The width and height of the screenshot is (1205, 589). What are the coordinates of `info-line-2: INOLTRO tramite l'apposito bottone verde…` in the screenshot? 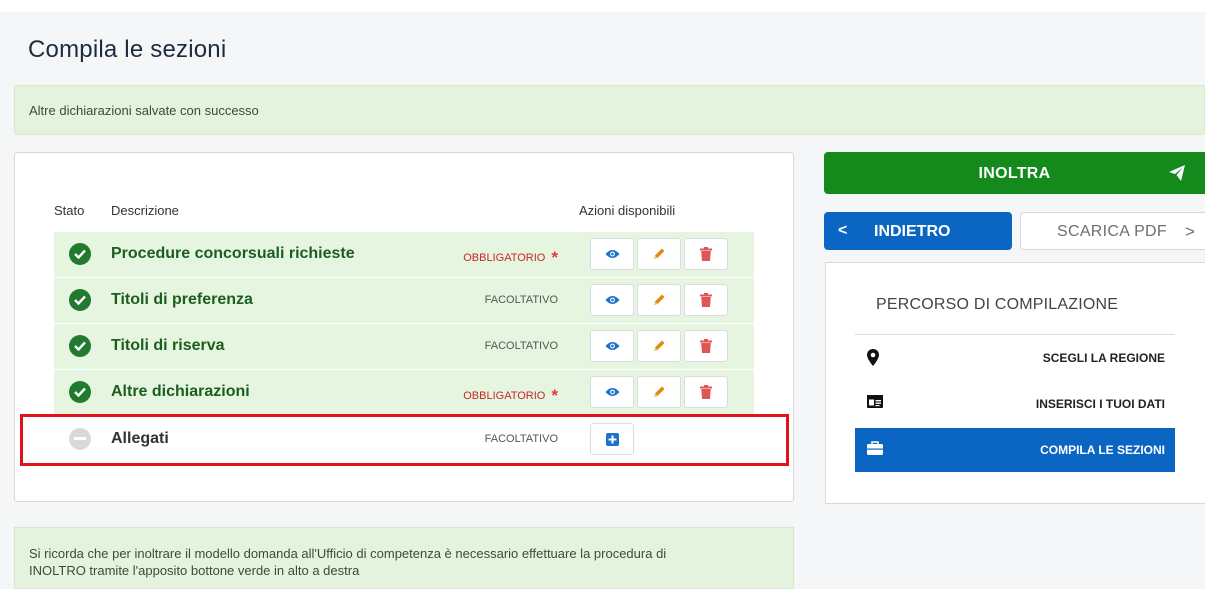 It's located at (194, 570).